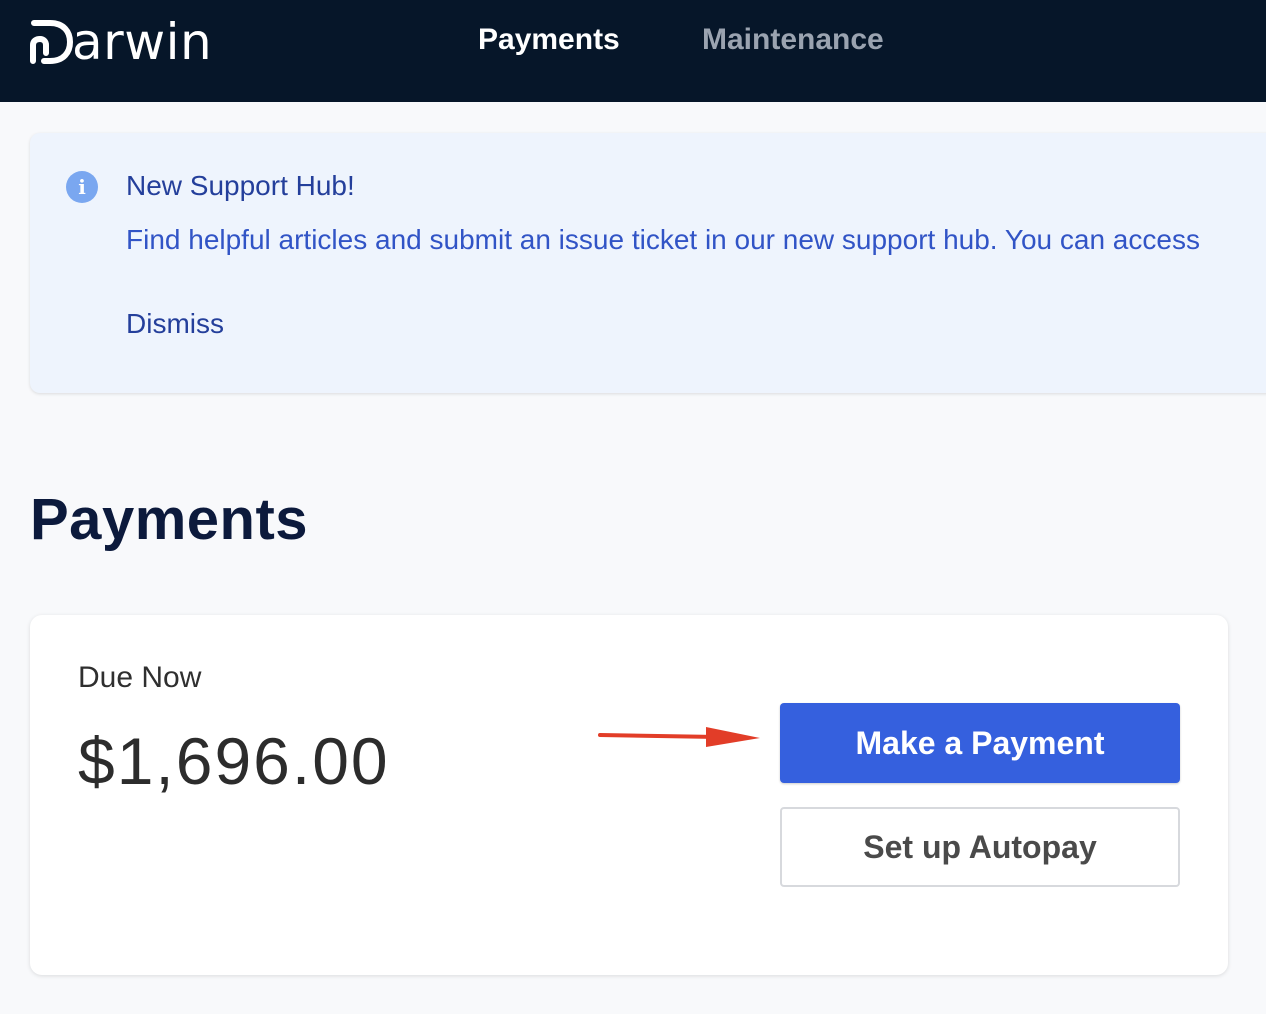  What do you see at coordinates (679, 737) in the screenshot?
I see `annotation-arrow-icon` at bounding box center [679, 737].